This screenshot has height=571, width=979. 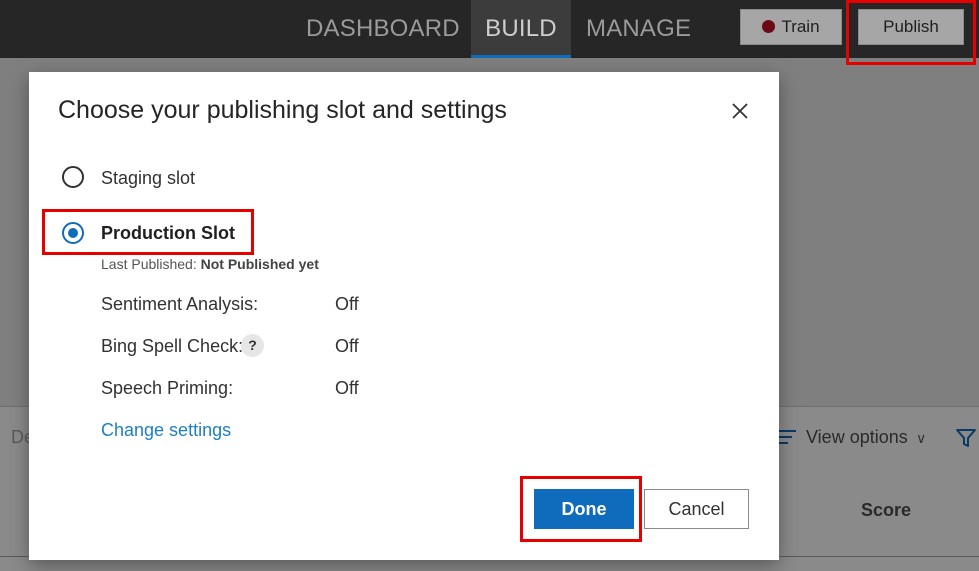 What do you see at coordinates (347, 388) in the screenshot?
I see `speech-priming-value: Off` at bounding box center [347, 388].